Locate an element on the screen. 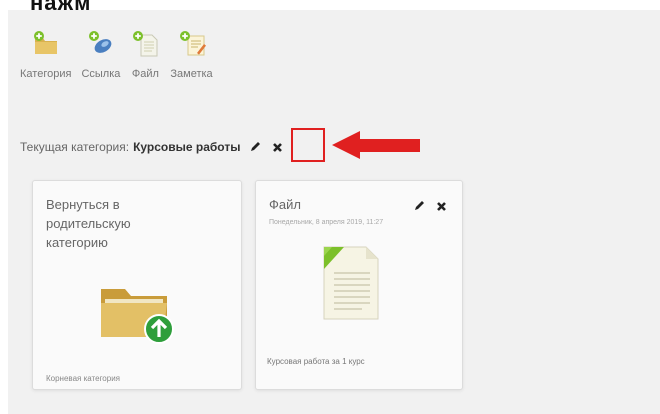  edit-file-button is located at coordinates (419, 206).